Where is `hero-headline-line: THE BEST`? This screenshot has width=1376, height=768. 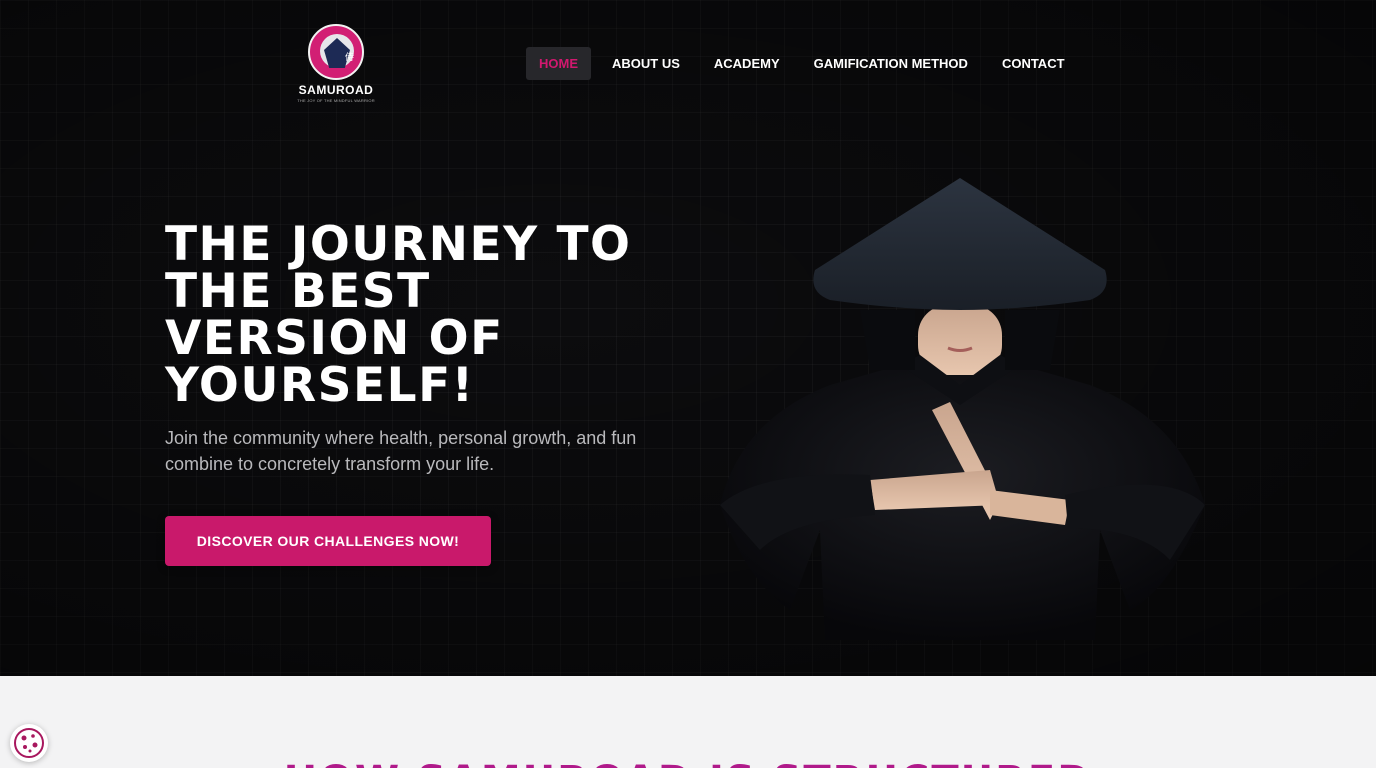
hero-headline-line: THE BEST is located at coordinates (298, 291).